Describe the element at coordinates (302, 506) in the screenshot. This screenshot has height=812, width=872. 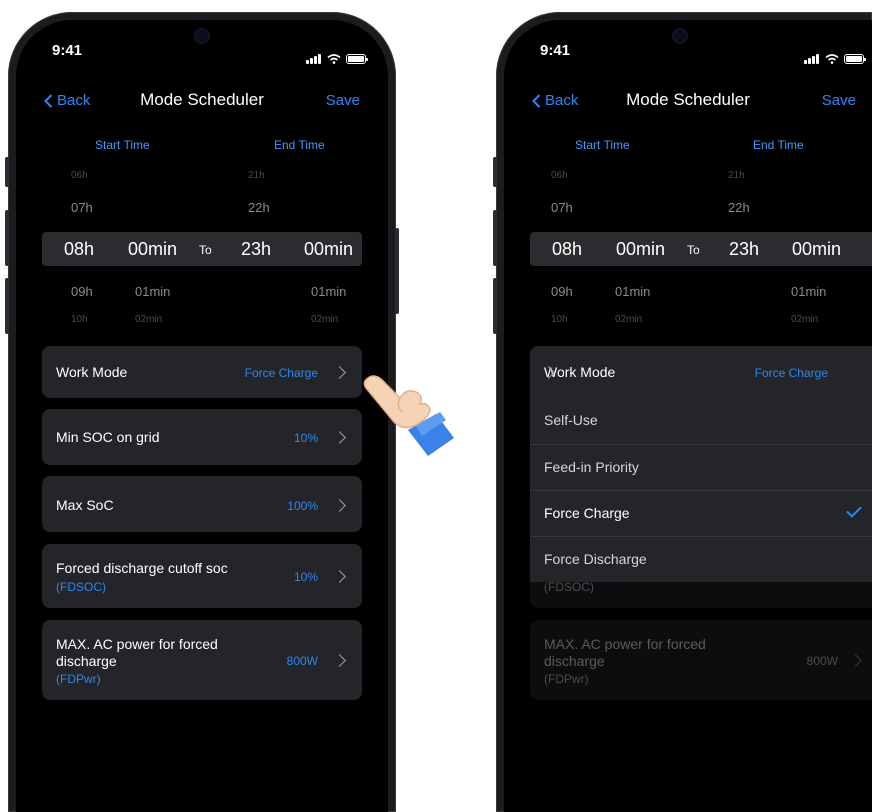
I see `max-soc-value: 100%` at that location.